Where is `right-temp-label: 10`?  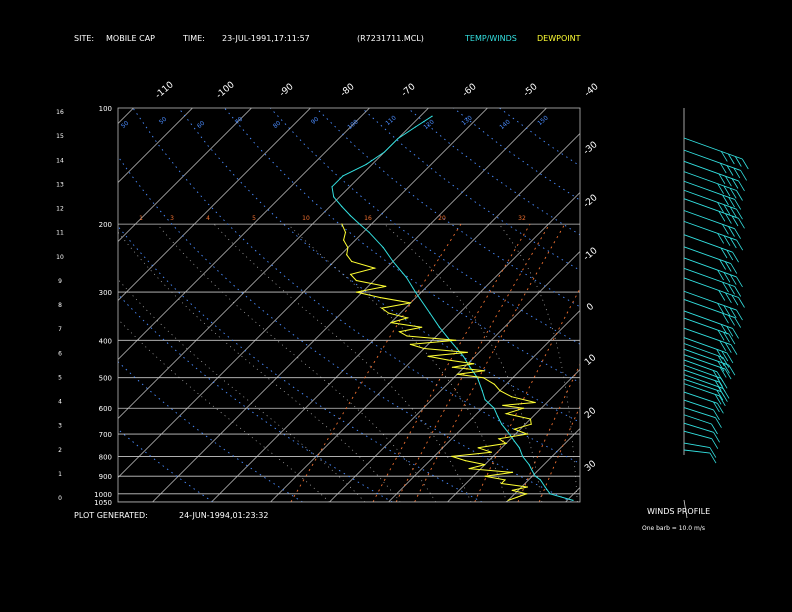 right-temp-label: 10 is located at coordinates (590, 360).